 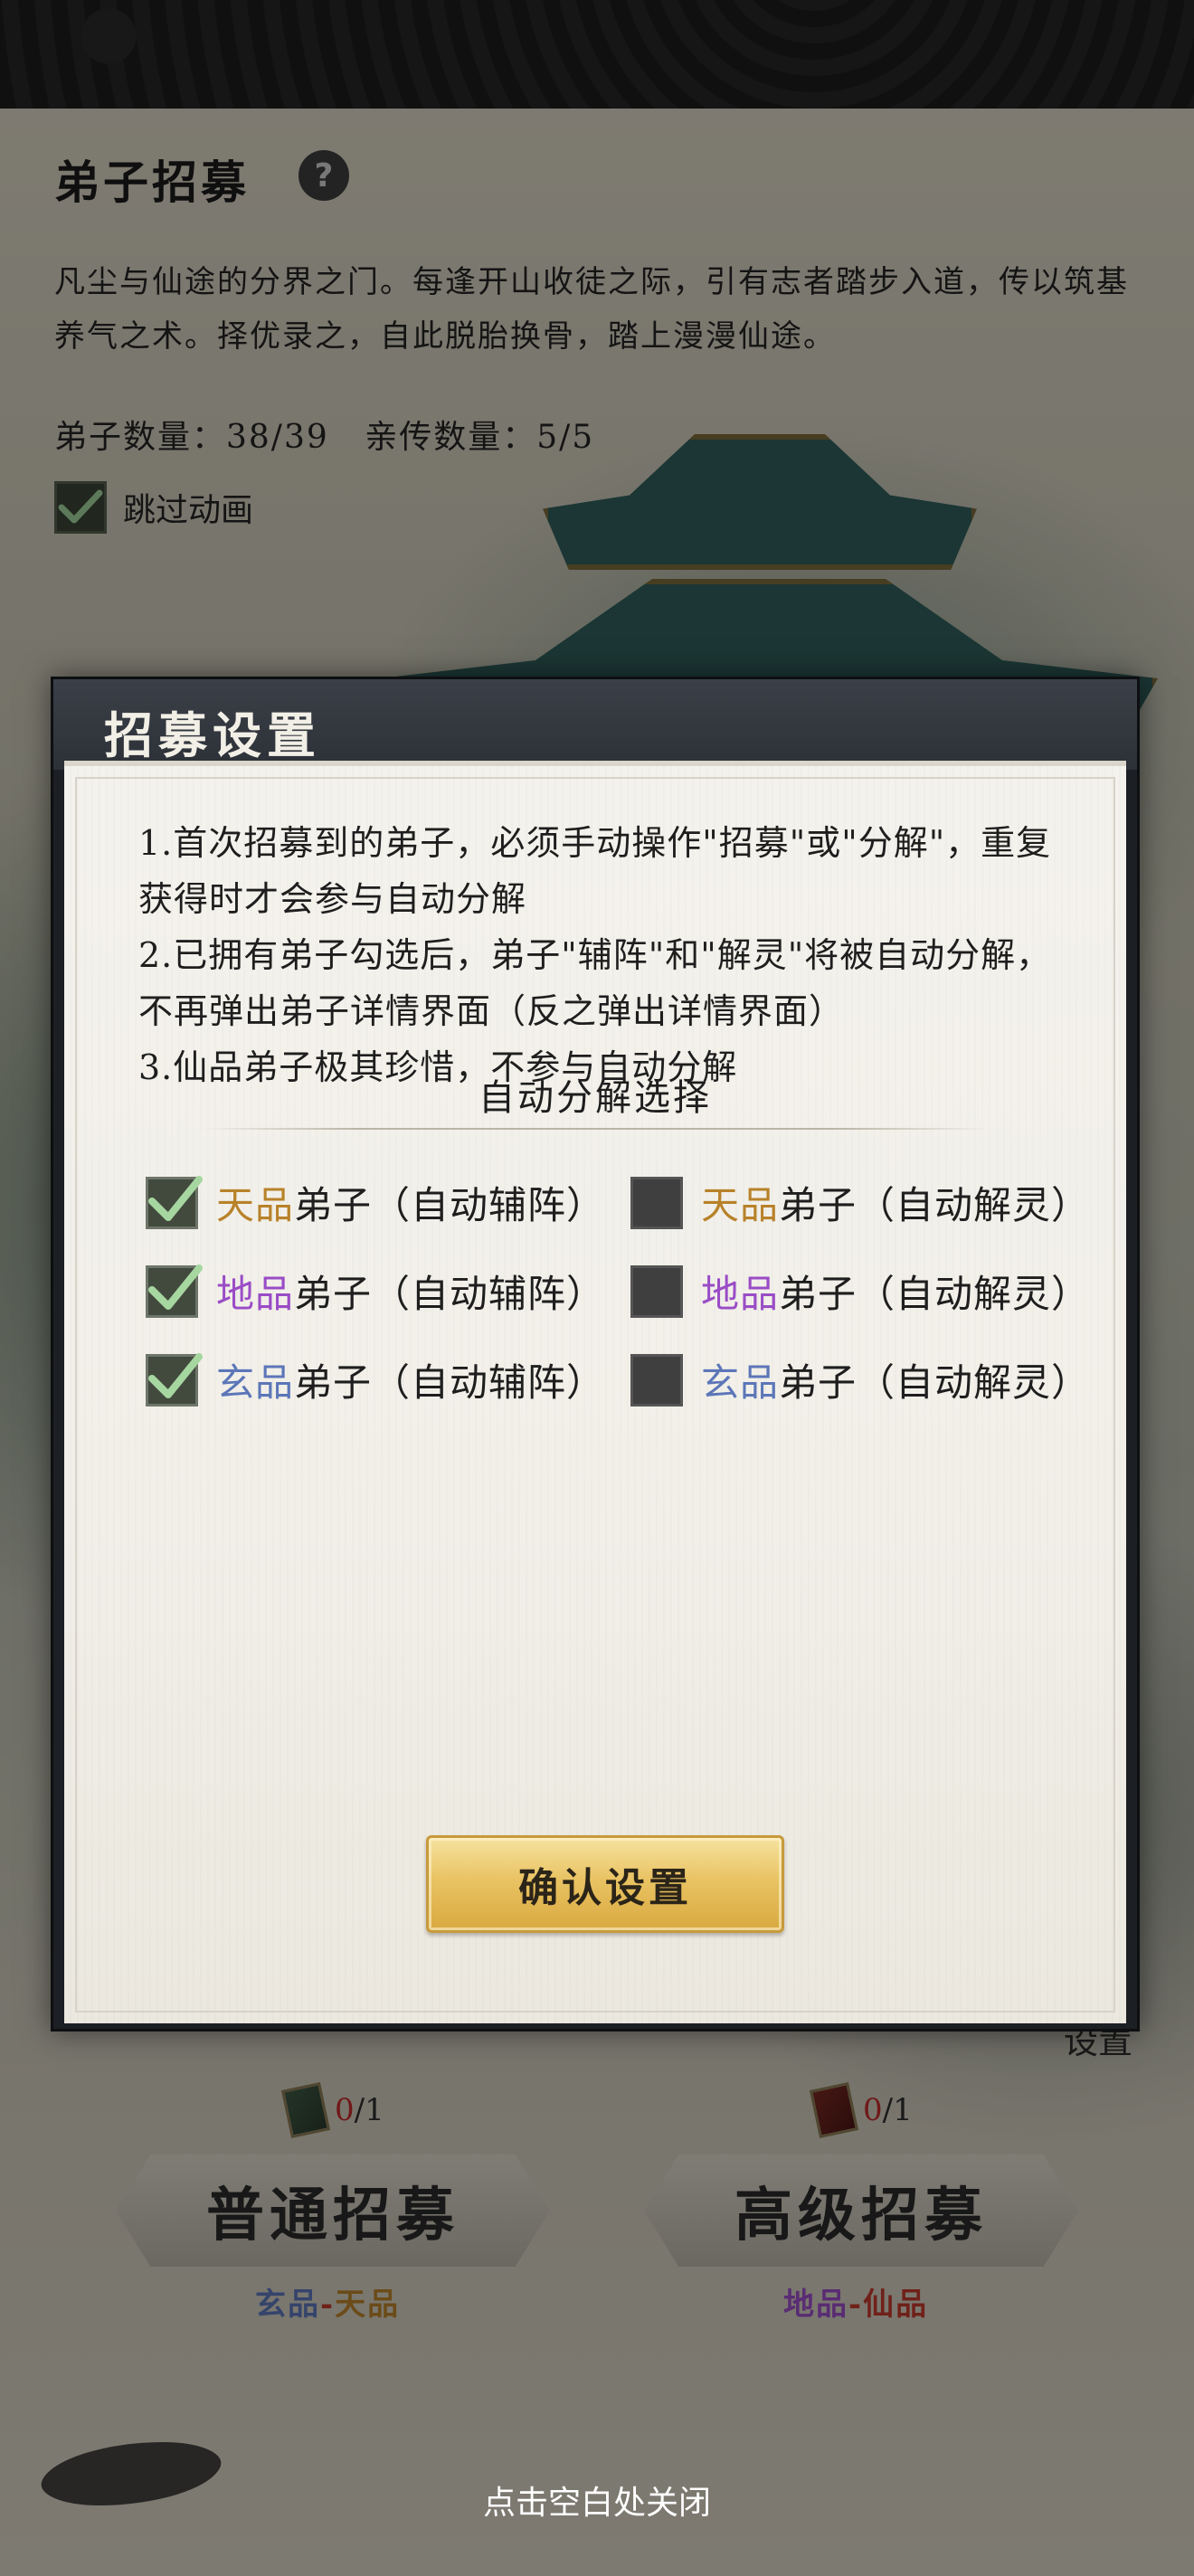 I want to click on modal-header: 招募设置, so click(x=595, y=725).